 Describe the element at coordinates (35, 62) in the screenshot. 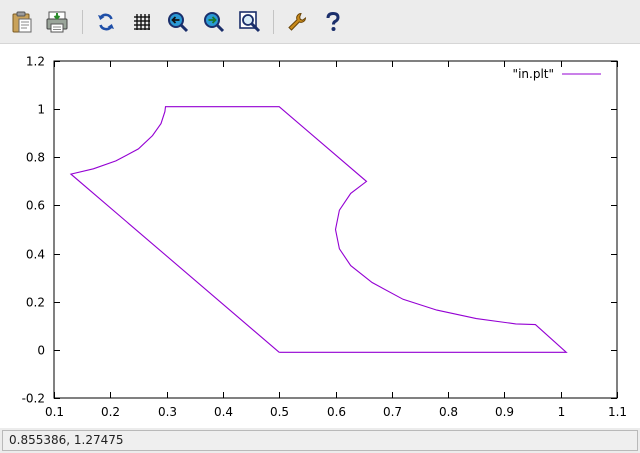

I see `y-tick-label: 1.2` at that location.